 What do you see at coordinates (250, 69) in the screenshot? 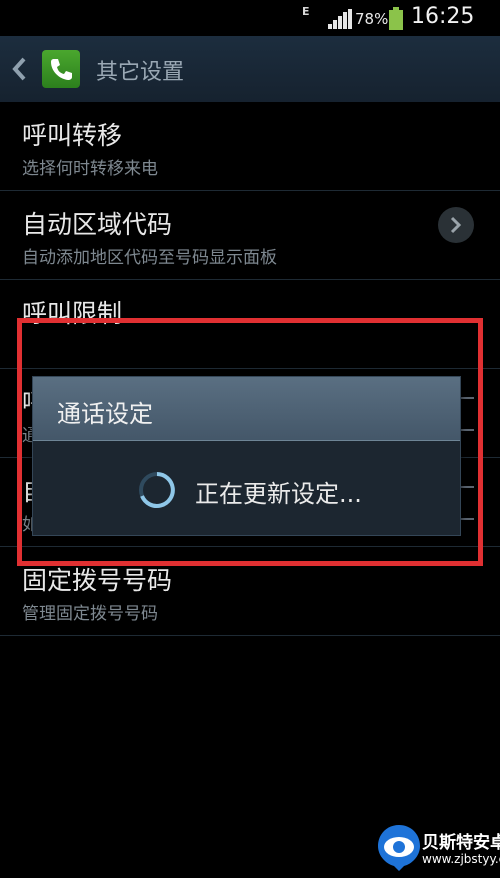
I see `action-bar: 其它设置` at bounding box center [250, 69].